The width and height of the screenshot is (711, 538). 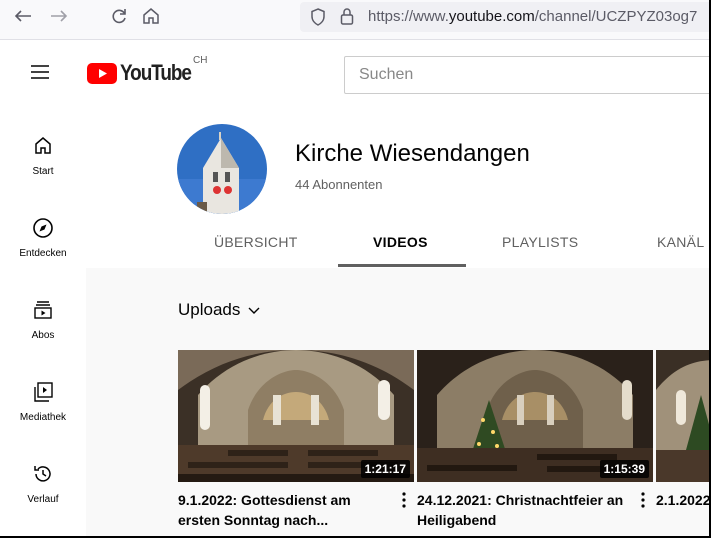 I want to click on forward-button, so click(x=59, y=16).